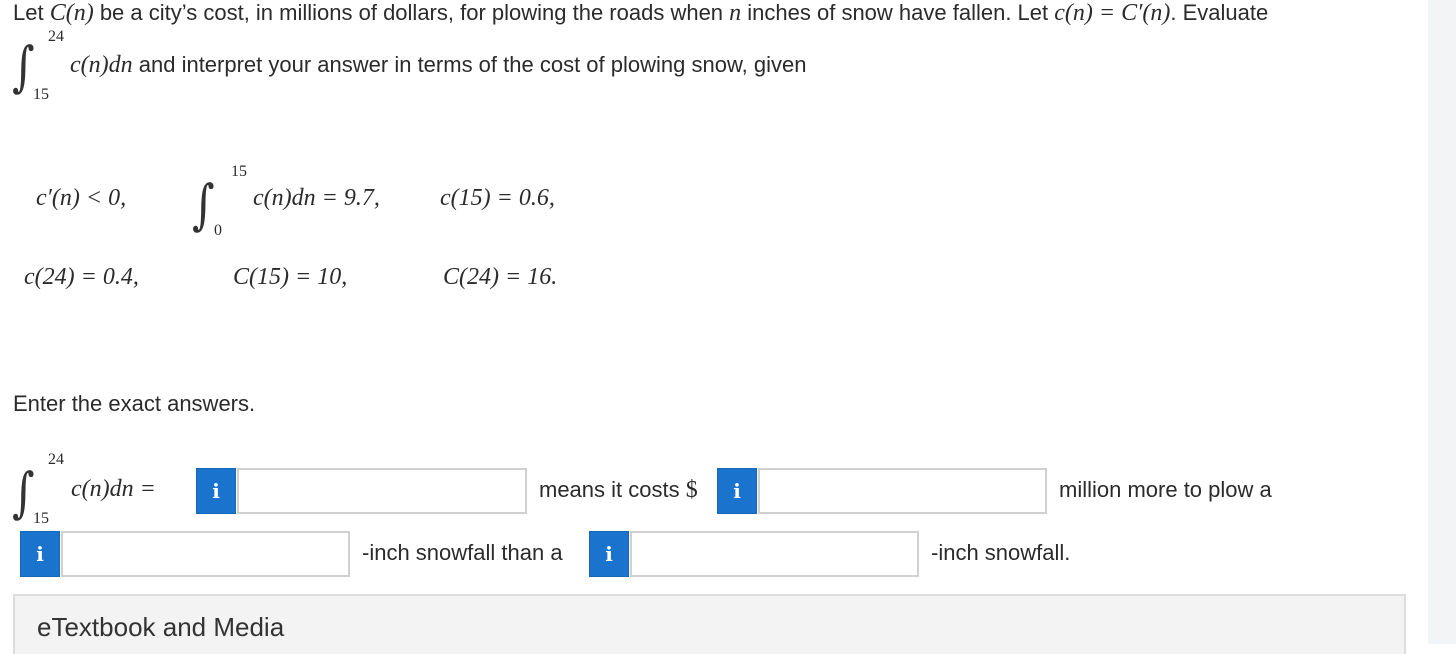 Image resolution: width=1456 pixels, height=654 pixels. Describe the element at coordinates (902, 491) in the screenshot. I see `cost-amount-input` at that location.